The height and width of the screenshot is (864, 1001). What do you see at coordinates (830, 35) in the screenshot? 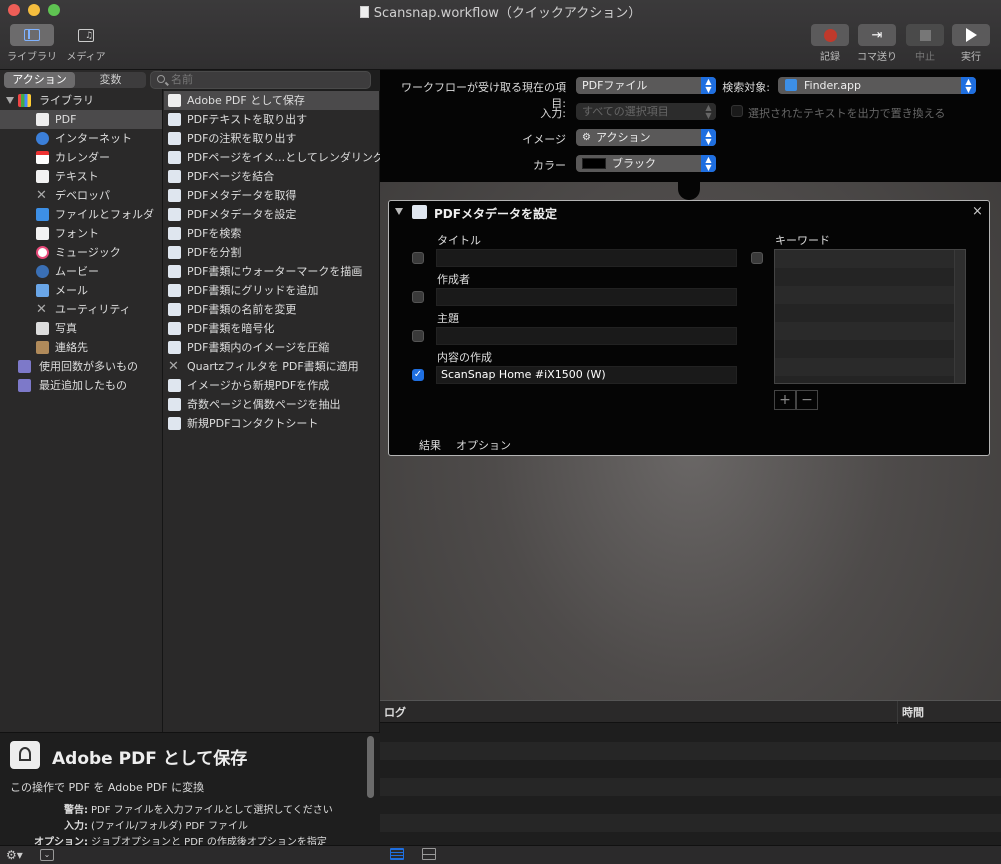
I see `record-button` at bounding box center [830, 35].